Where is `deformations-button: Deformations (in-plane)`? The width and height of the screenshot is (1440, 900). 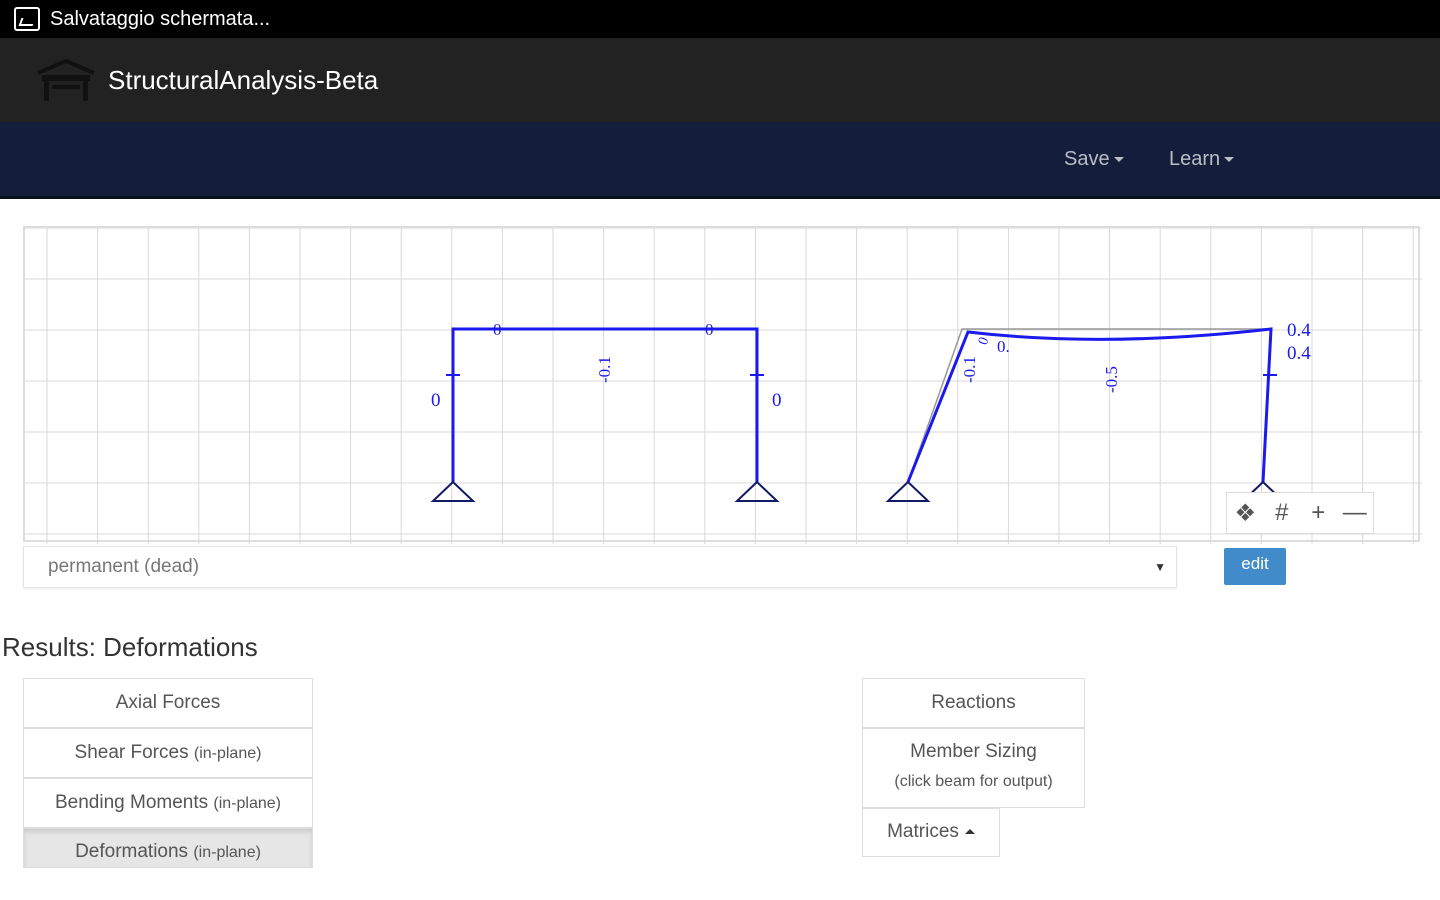
deformations-button: Deformations (in-plane) is located at coordinates (168, 848).